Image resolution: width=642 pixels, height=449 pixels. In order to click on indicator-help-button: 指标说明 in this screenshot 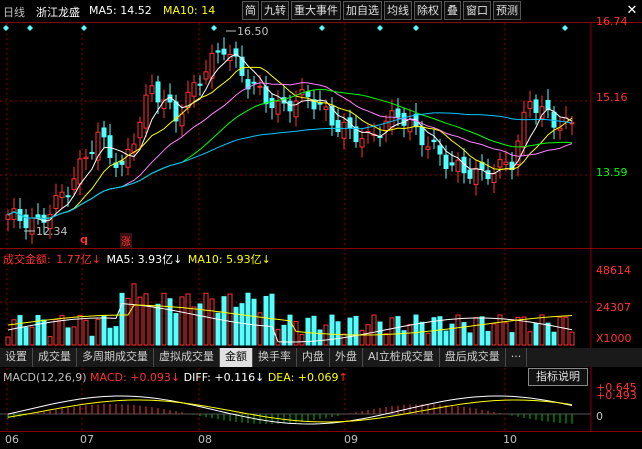, I will do `click(558, 377)`.